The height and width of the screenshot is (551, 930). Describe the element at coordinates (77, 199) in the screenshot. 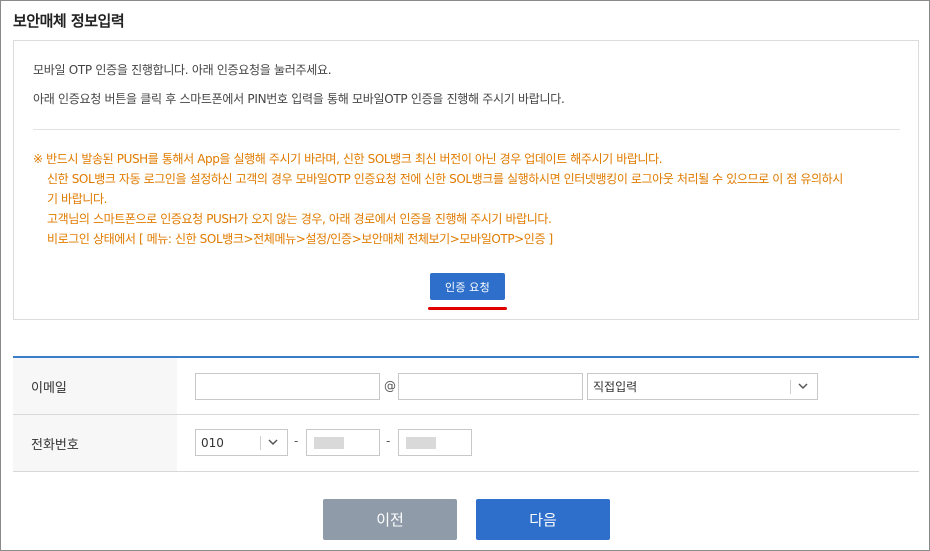

I see `notice-line-3: 기 바랍니다.` at that location.